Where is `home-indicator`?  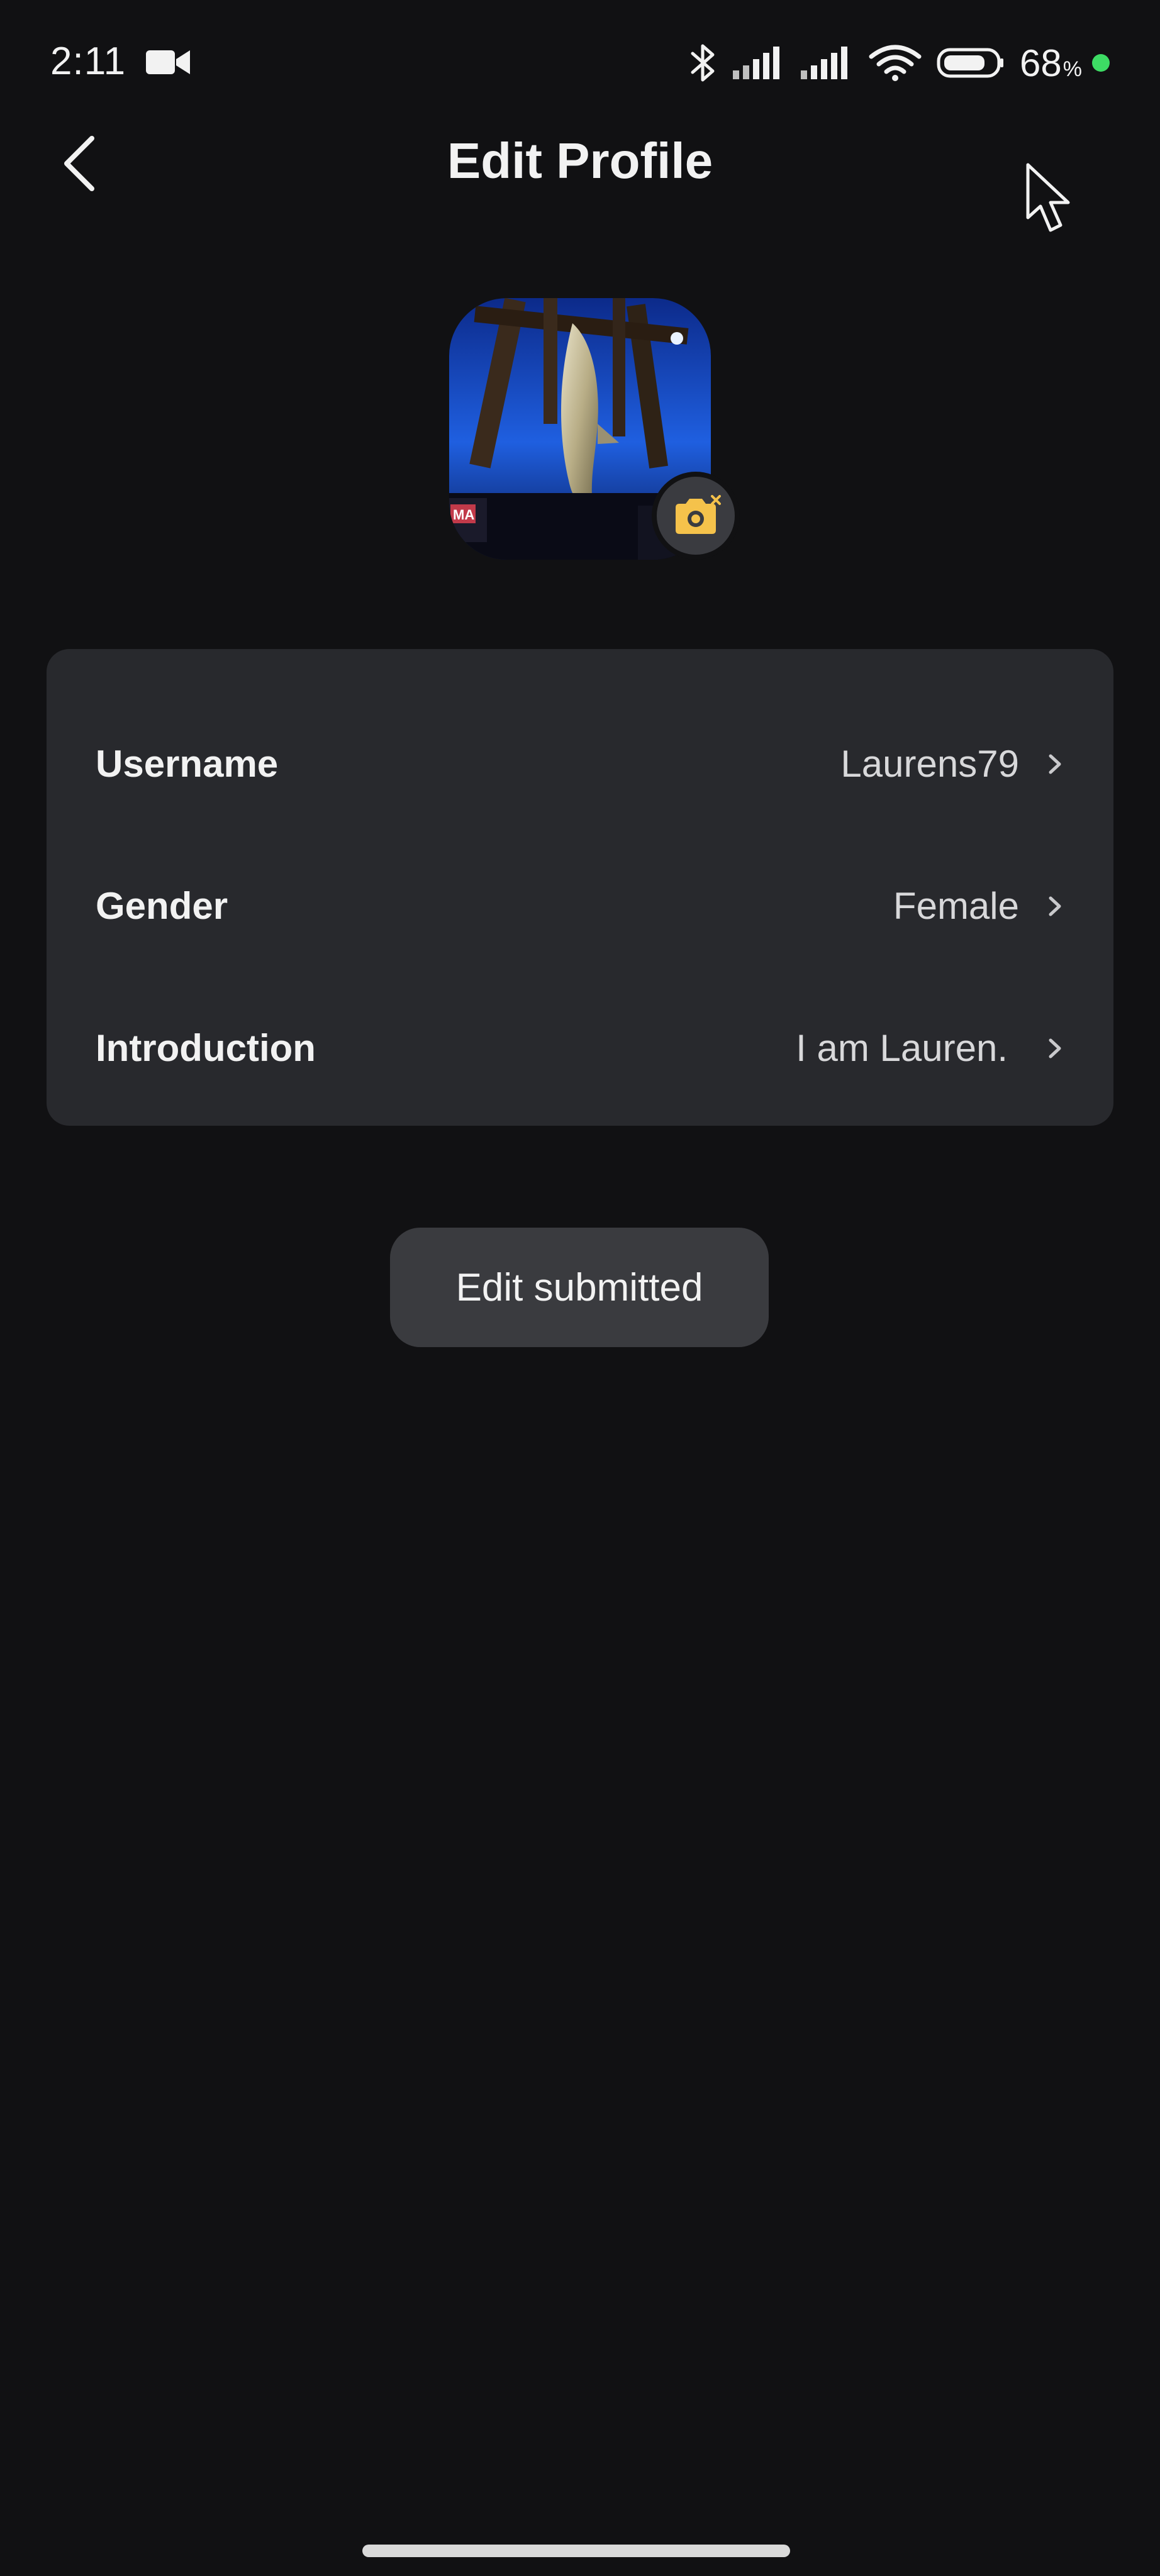
home-indicator is located at coordinates (576, 2551).